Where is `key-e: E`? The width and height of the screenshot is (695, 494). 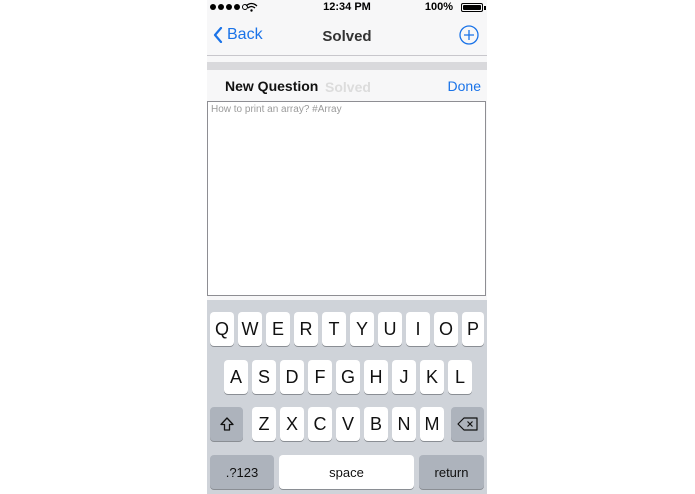 key-e: E is located at coordinates (278, 329).